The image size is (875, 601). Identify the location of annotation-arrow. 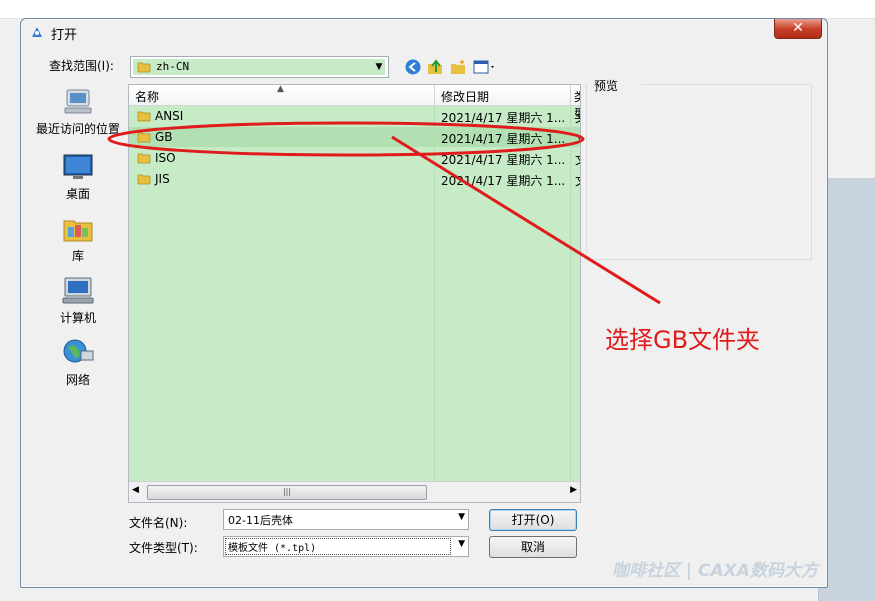
(526, 220).